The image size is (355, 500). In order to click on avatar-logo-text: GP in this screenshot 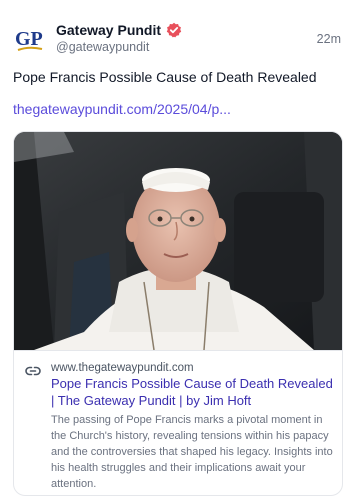, I will do `click(29, 39)`.